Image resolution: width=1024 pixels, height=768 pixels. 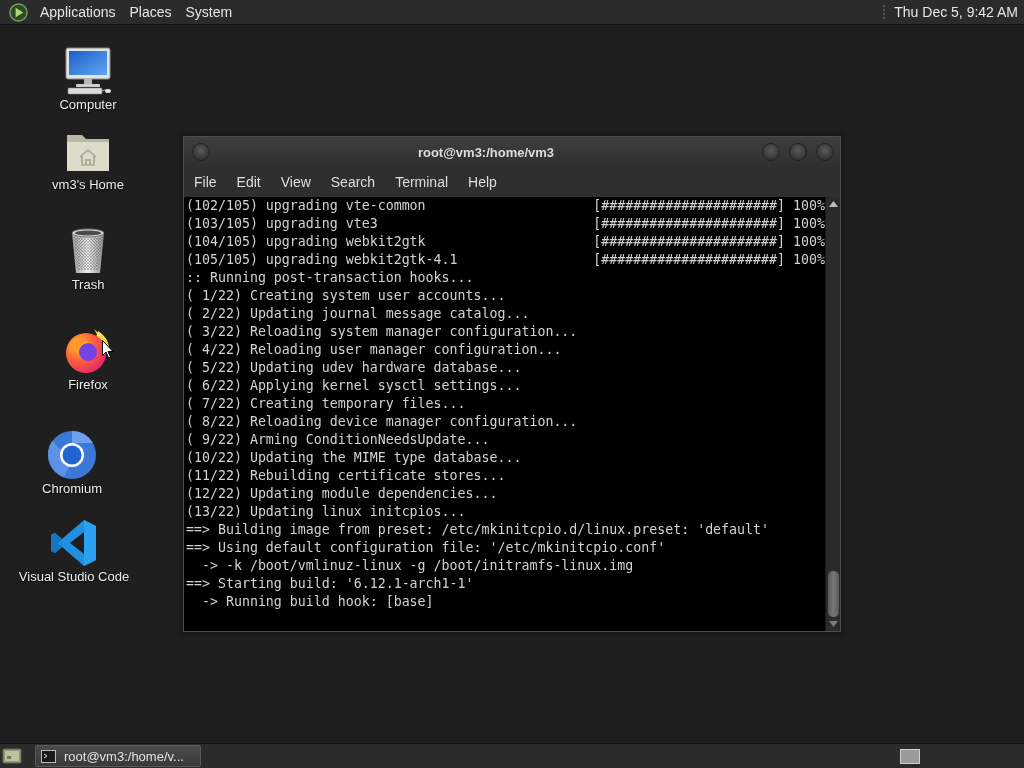 What do you see at coordinates (322, 260) in the screenshot?
I see `terminal-line: (105/105) upgrading webkit2gtk-4.1` at bounding box center [322, 260].